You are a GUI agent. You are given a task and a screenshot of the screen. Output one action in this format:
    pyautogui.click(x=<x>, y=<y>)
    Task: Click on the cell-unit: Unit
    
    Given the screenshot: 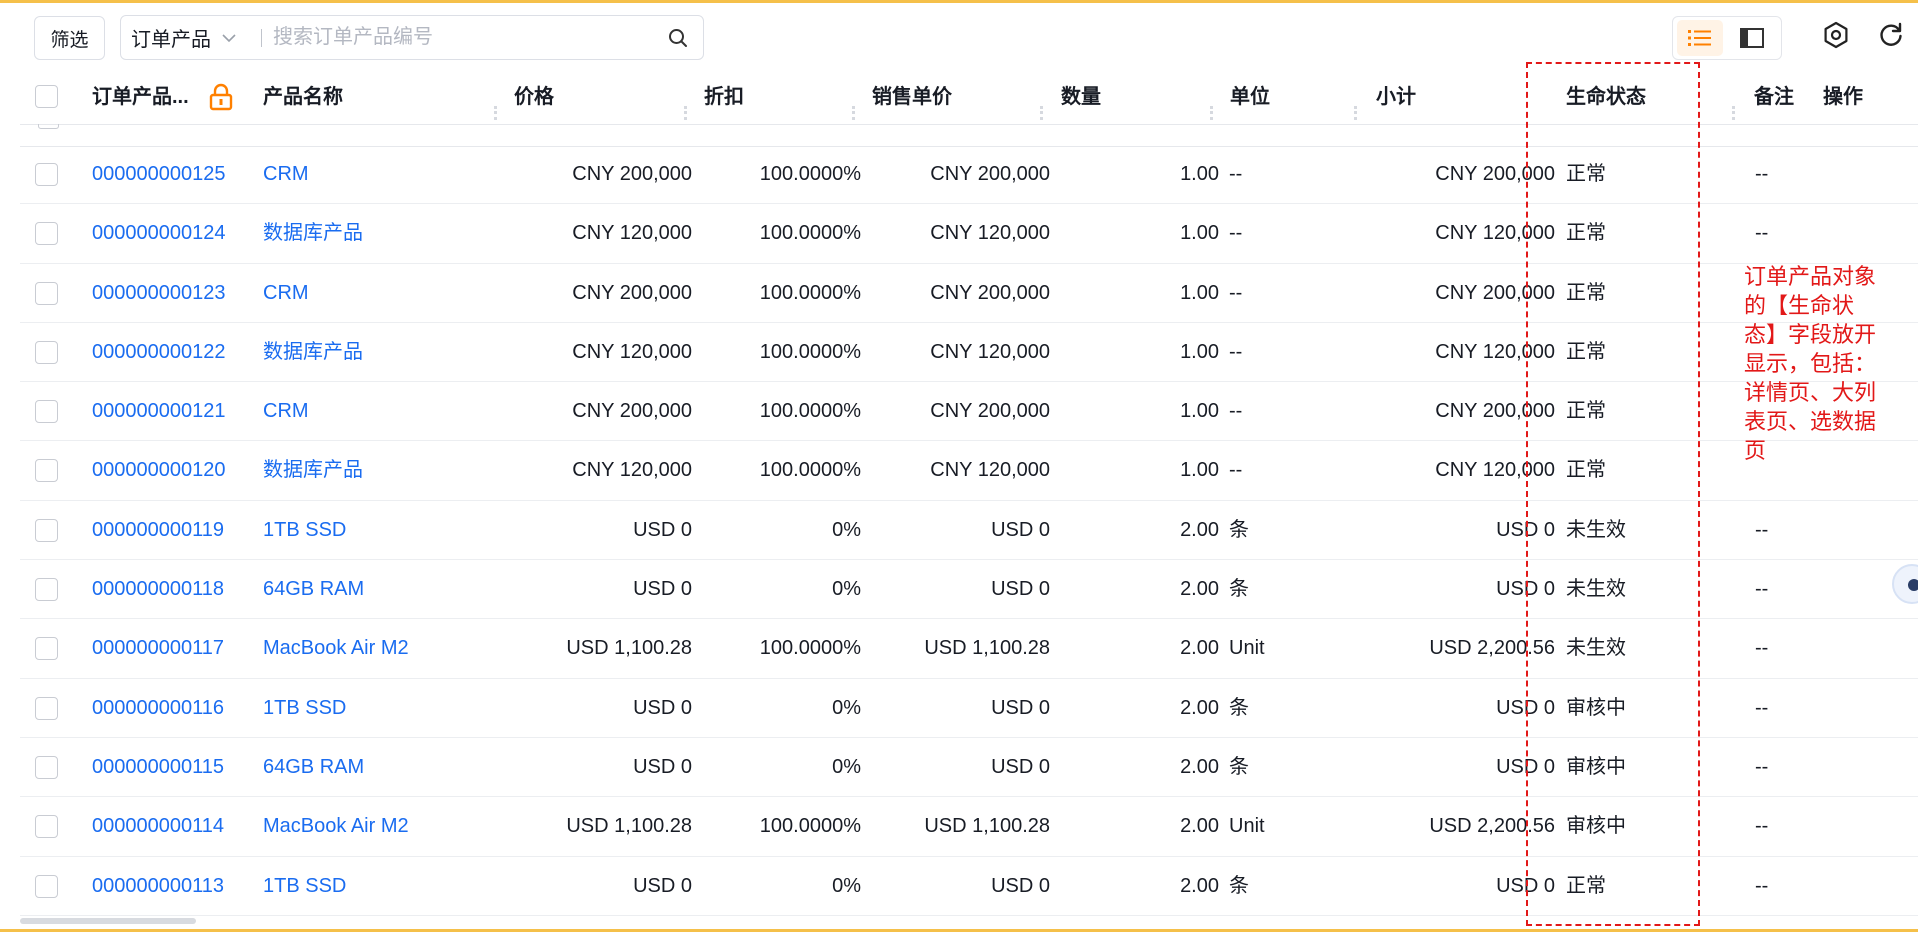 What is the action you would take?
    pyautogui.click(x=1247, y=826)
    